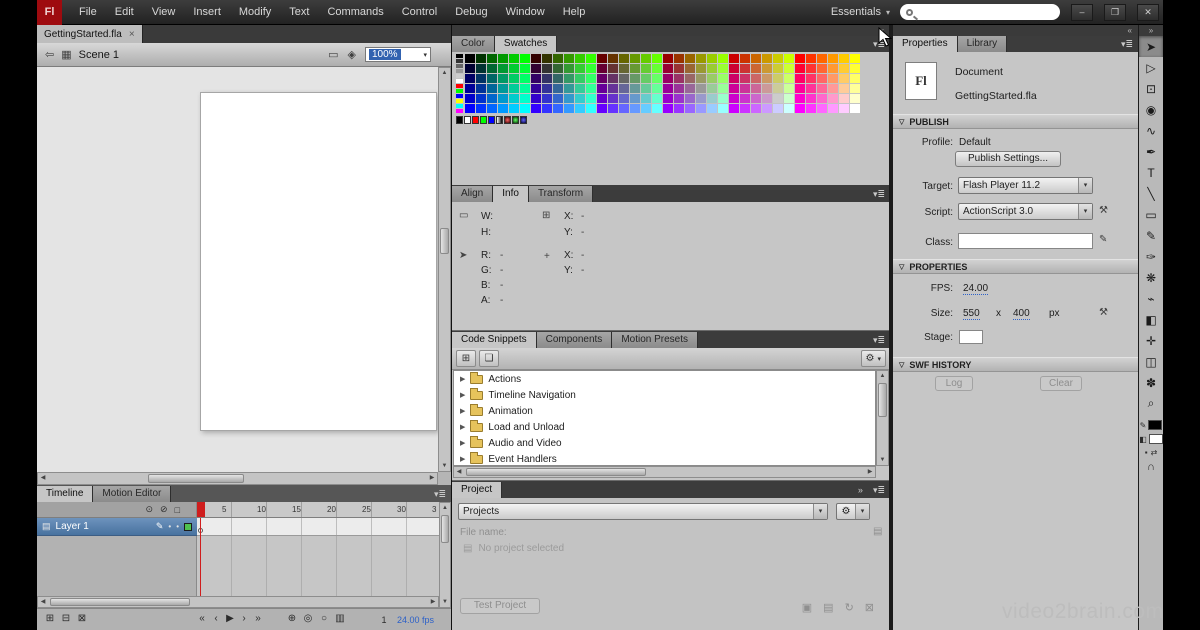  What do you see at coordinates (1151, 30) in the screenshot?
I see `collapse-panels-icon: »` at bounding box center [1151, 30].